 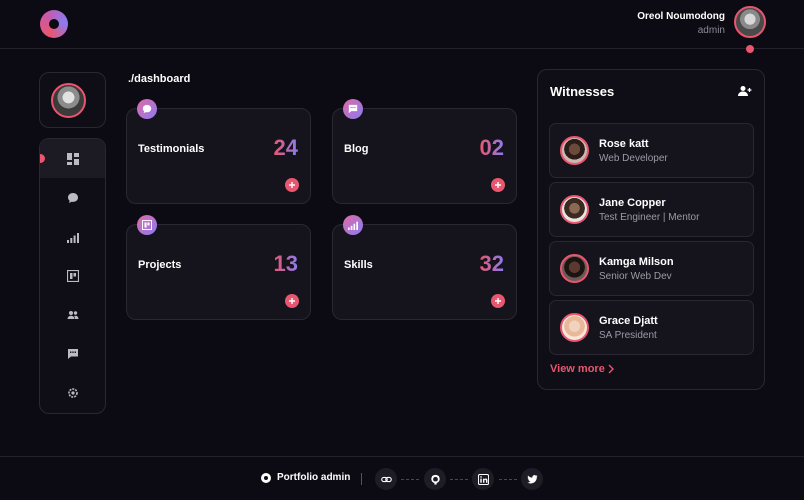 What do you see at coordinates (358, 265) in the screenshot?
I see `card-label: Skills` at bounding box center [358, 265].